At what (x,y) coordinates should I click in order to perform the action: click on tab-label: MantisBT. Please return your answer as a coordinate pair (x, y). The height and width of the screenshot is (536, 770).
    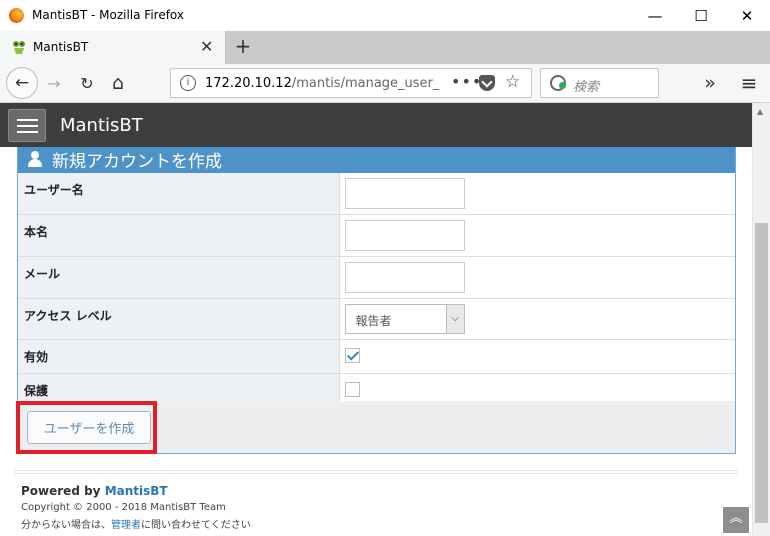
    Looking at the image, I should click on (61, 47).